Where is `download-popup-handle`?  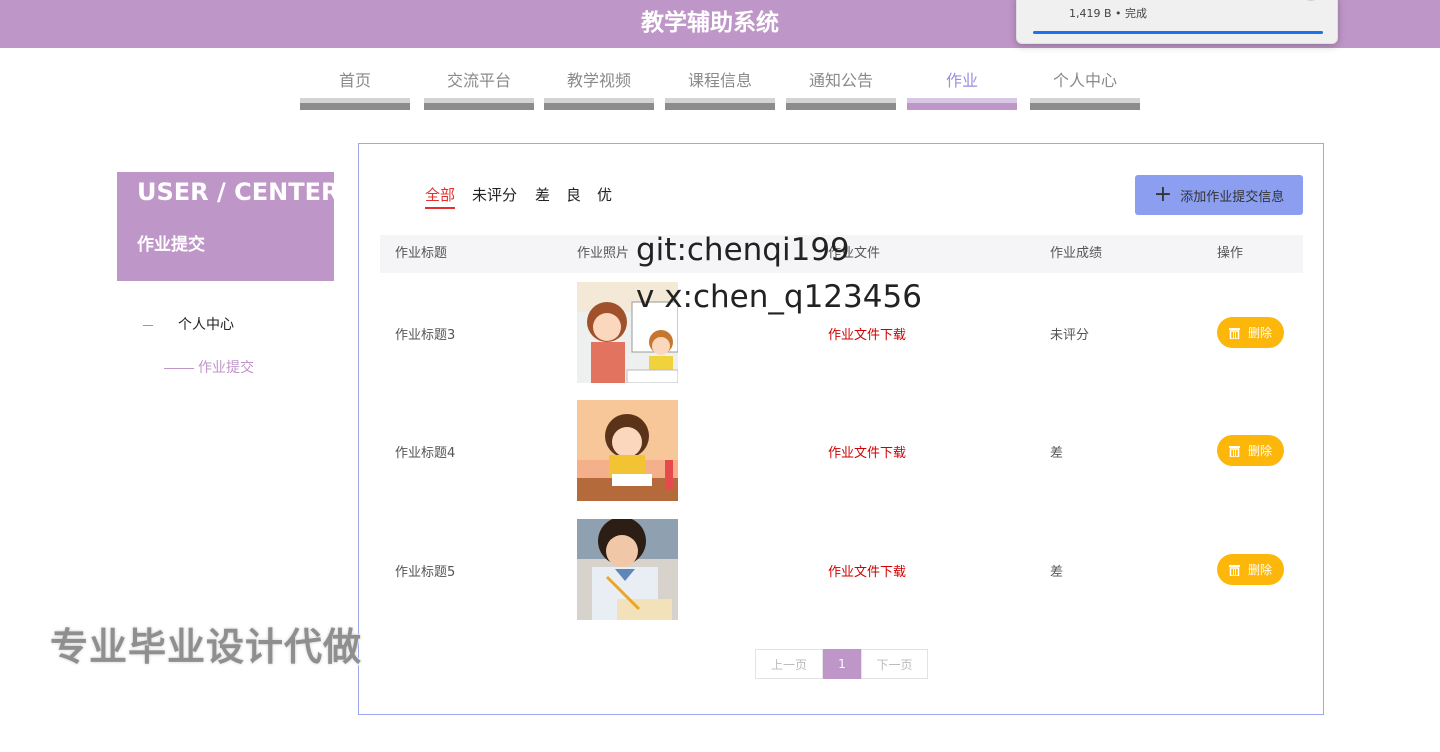
download-popup-handle is located at coordinates (1311, 0).